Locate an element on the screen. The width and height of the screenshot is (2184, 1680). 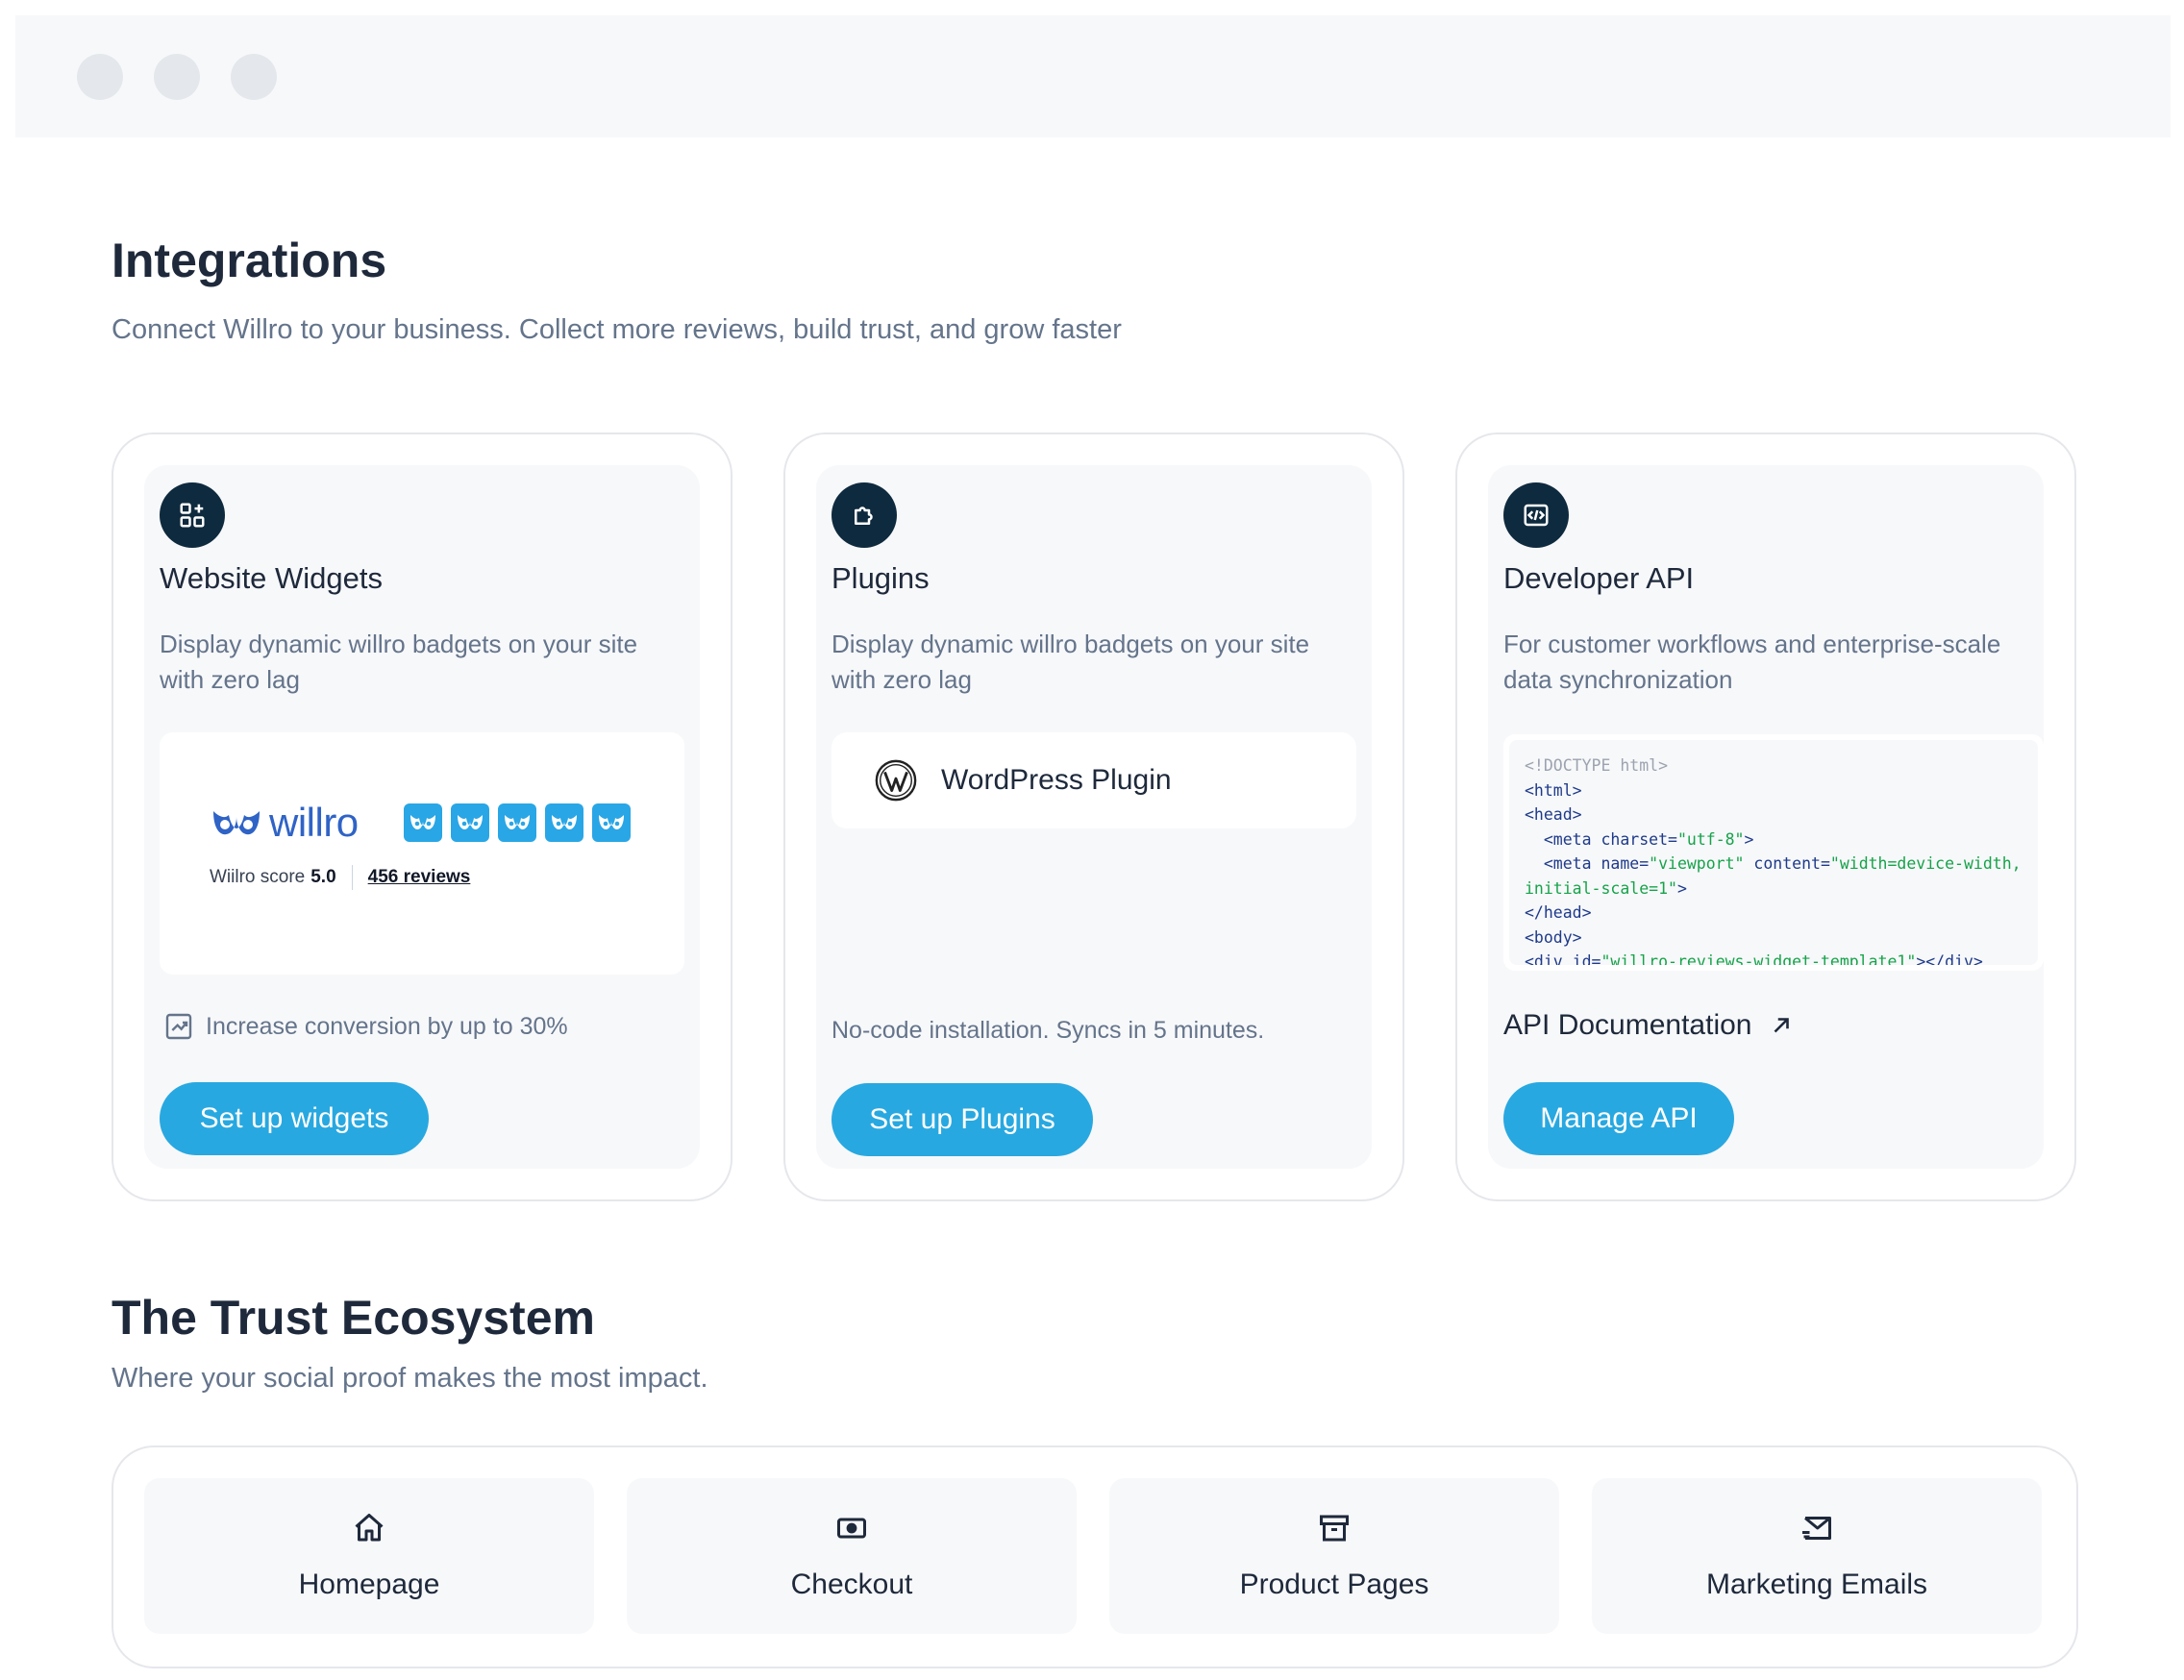
api-documentation-link: API Documentation is located at coordinates (1649, 1026).